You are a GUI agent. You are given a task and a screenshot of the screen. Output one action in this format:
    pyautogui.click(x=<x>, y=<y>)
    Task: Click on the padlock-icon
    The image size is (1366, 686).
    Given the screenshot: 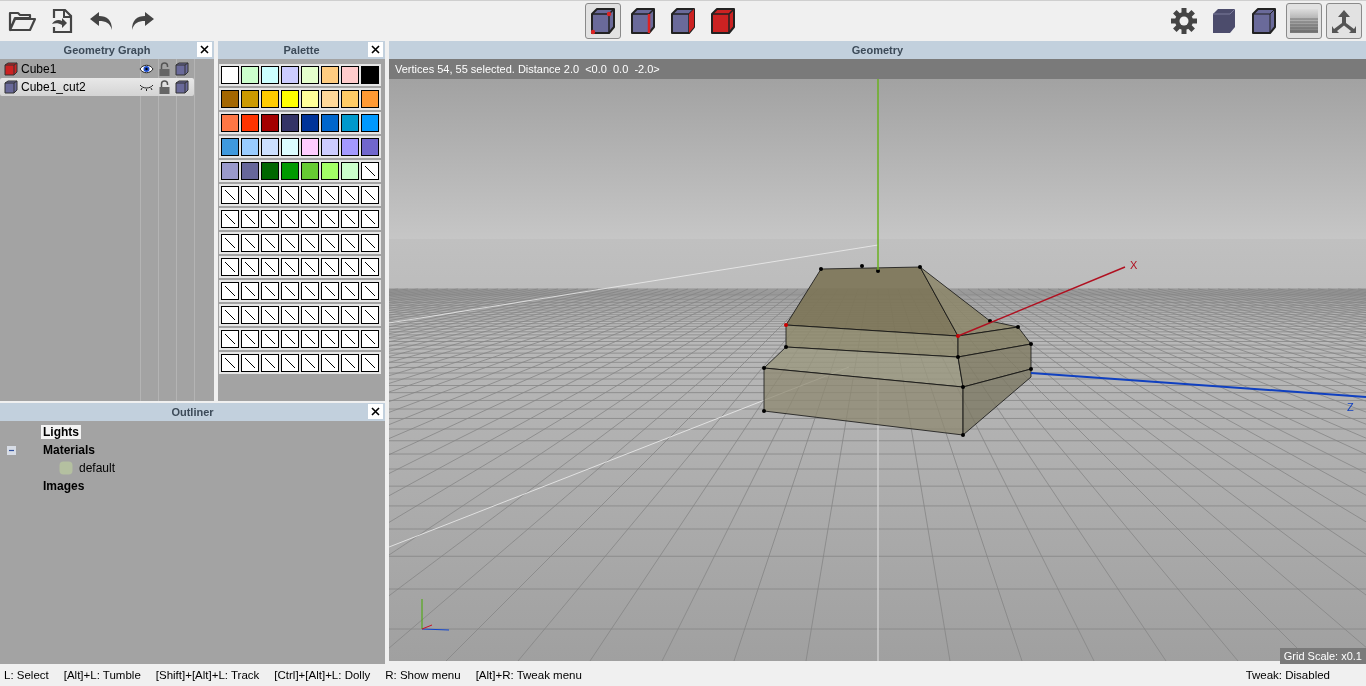 What is the action you would take?
    pyautogui.click(x=164, y=87)
    